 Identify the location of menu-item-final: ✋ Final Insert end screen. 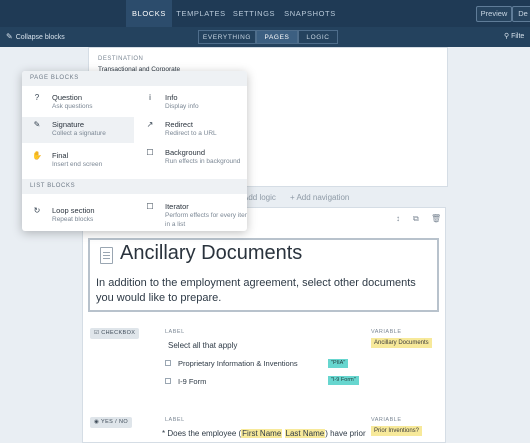
(78, 163).